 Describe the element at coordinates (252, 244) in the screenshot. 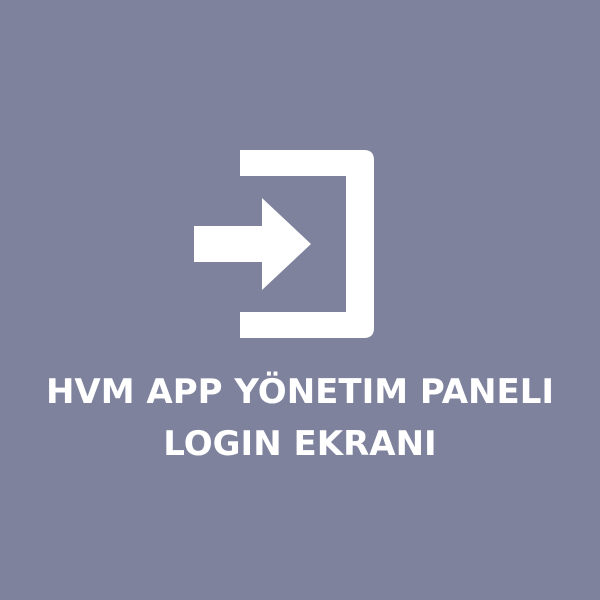

I see `enter-arrow-shape` at that location.